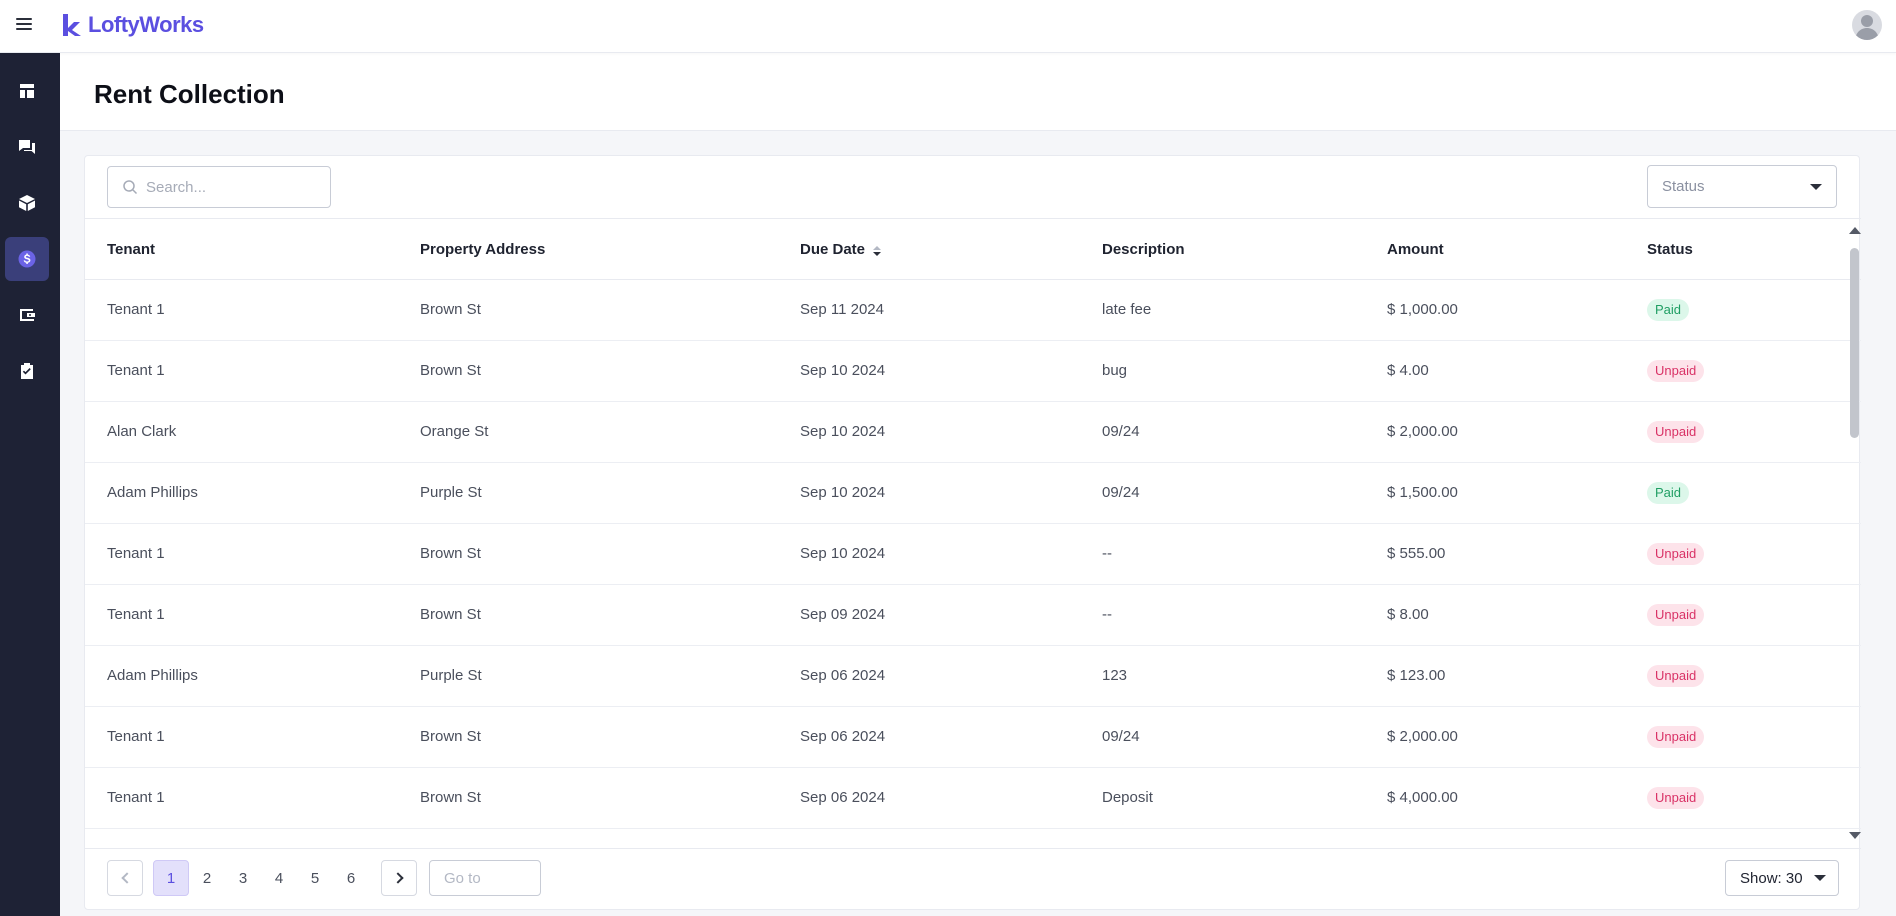 This screenshot has width=1896, height=916. Describe the element at coordinates (1415, 249) in the screenshot. I see `column-header-amount: Amount` at that location.